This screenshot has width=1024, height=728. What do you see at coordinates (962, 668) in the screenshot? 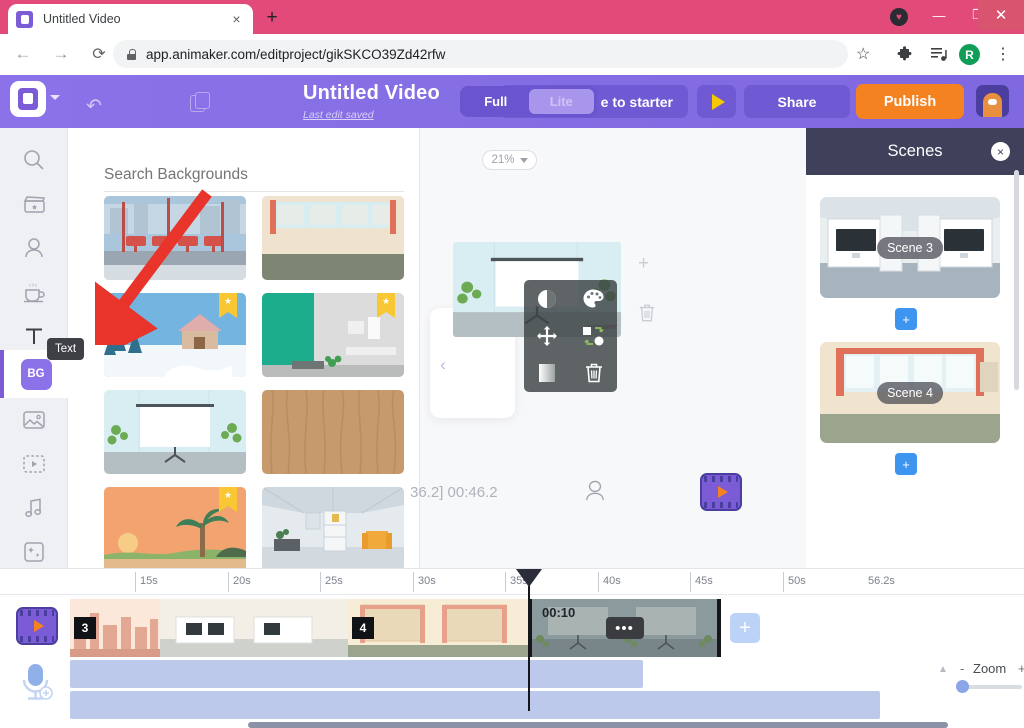
I see `zoom-out-button: -` at bounding box center [962, 668].